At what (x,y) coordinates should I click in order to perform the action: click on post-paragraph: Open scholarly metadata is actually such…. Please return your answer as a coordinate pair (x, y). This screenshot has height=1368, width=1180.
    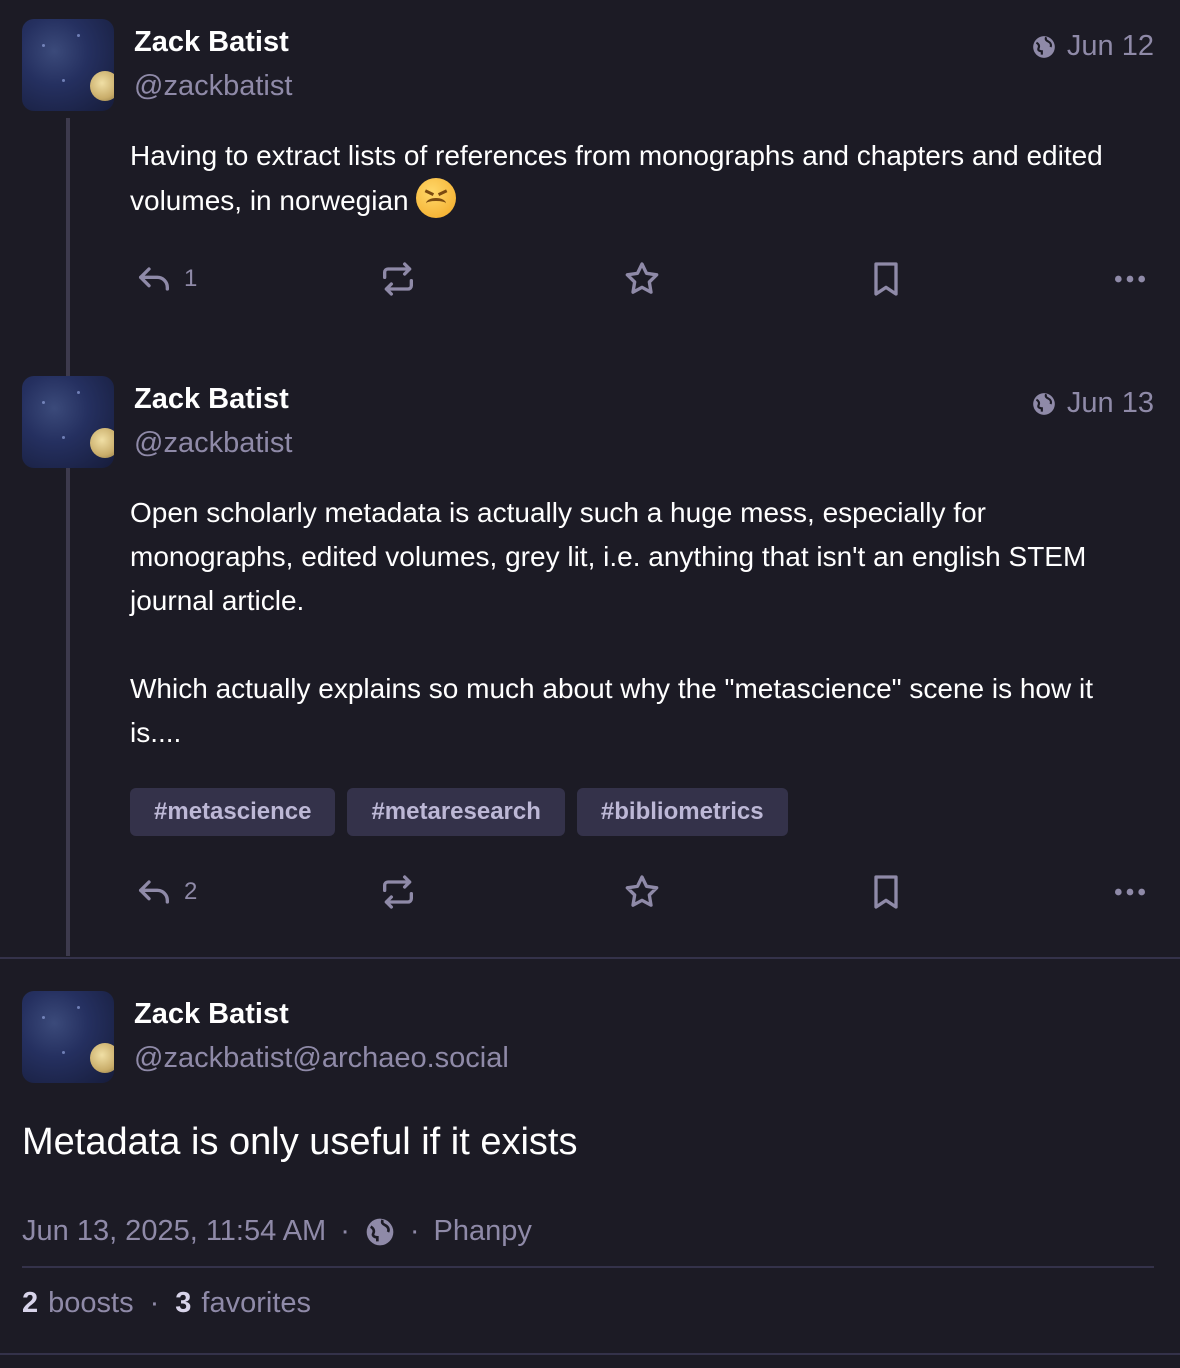
    Looking at the image, I should click on (608, 556).